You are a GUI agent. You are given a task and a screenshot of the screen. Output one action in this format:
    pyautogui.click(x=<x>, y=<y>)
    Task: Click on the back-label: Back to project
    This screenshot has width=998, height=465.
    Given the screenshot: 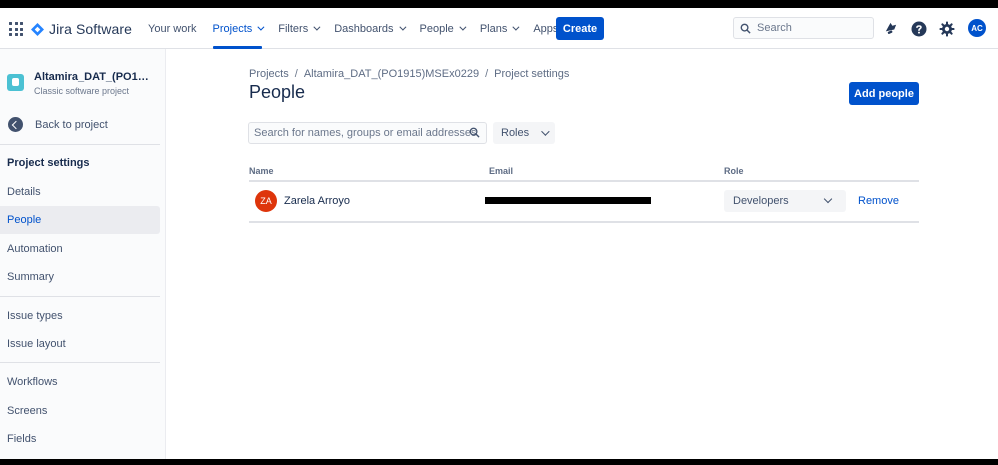 What is the action you would take?
    pyautogui.click(x=71, y=124)
    